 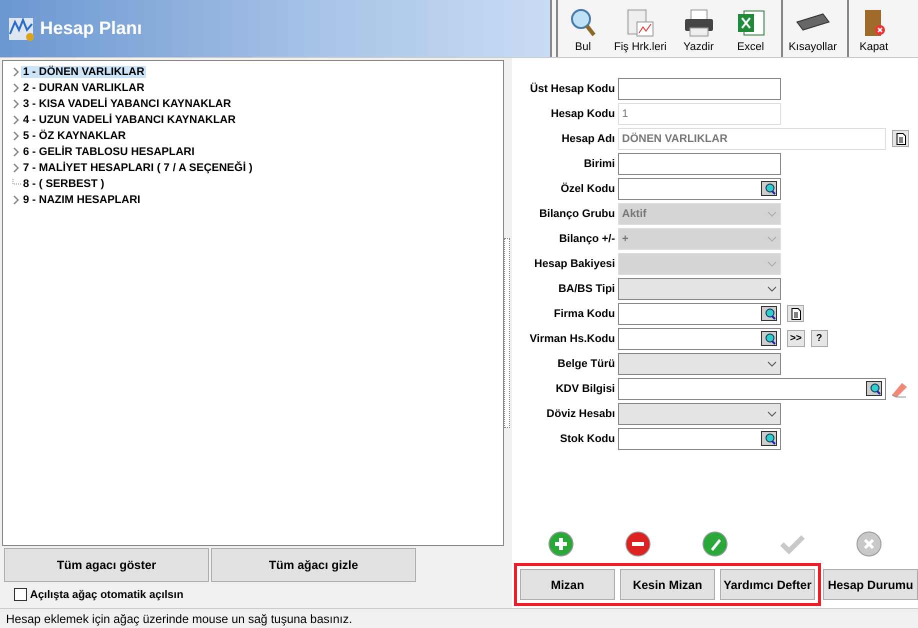 I want to click on field-label: Hesap Kodu, so click(x=582, y=114).